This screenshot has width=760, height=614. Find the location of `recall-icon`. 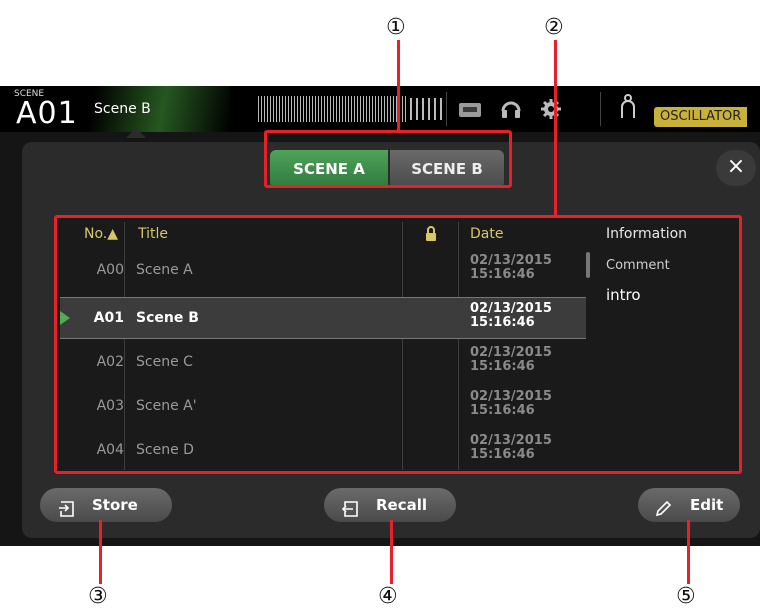

recall-icon is located at coordinates (350, 513).